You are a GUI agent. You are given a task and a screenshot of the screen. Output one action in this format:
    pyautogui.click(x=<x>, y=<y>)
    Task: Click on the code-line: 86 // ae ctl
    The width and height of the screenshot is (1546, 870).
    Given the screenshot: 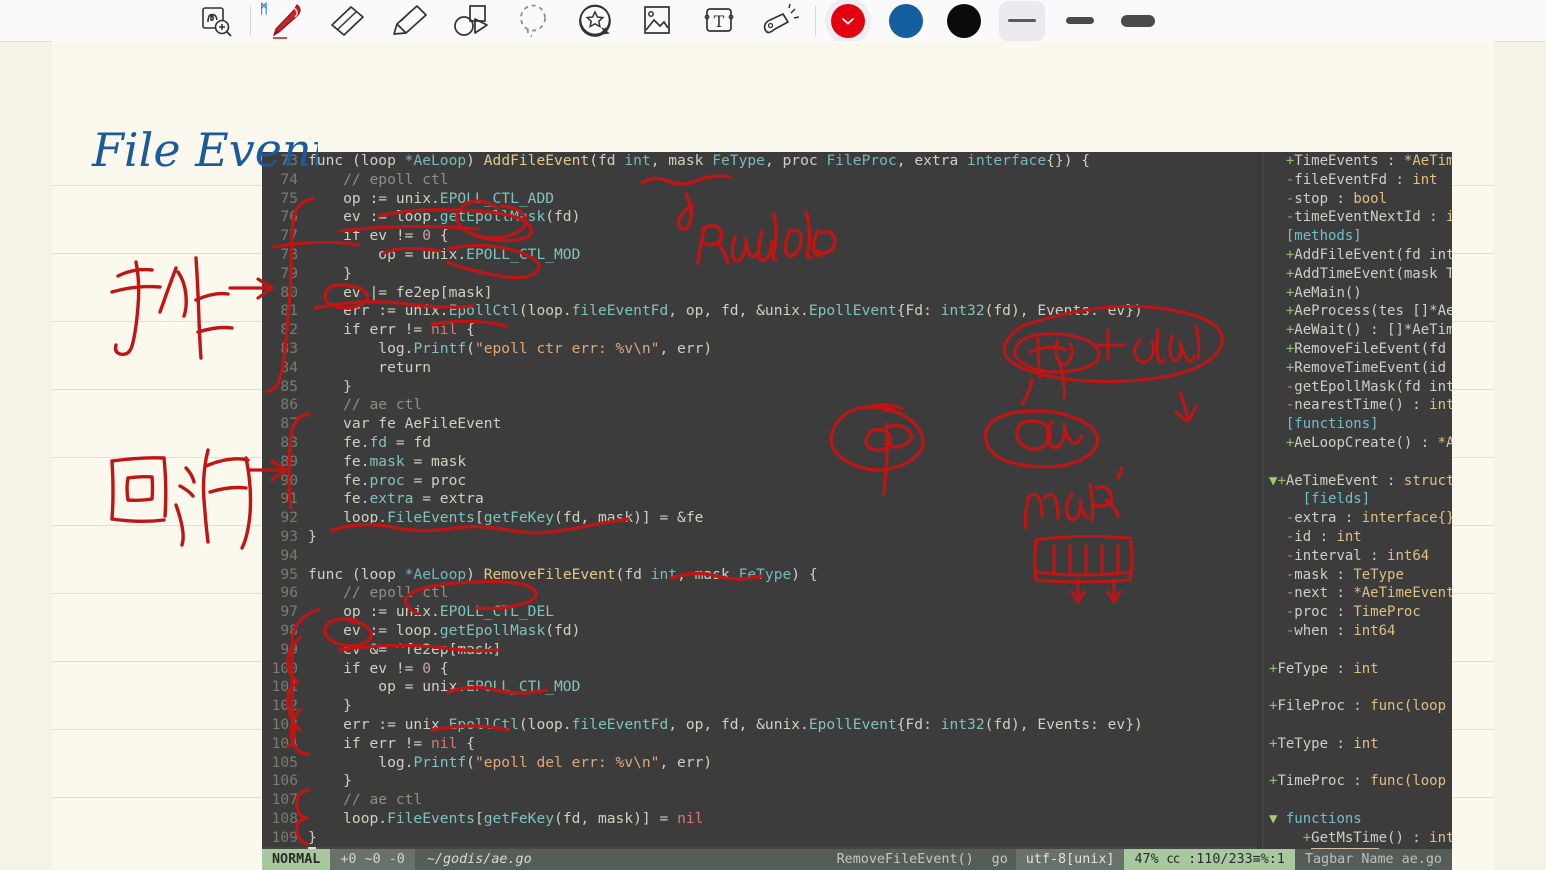 What is the action you would take?
    pyautogui.click(x=759, y=405)
    